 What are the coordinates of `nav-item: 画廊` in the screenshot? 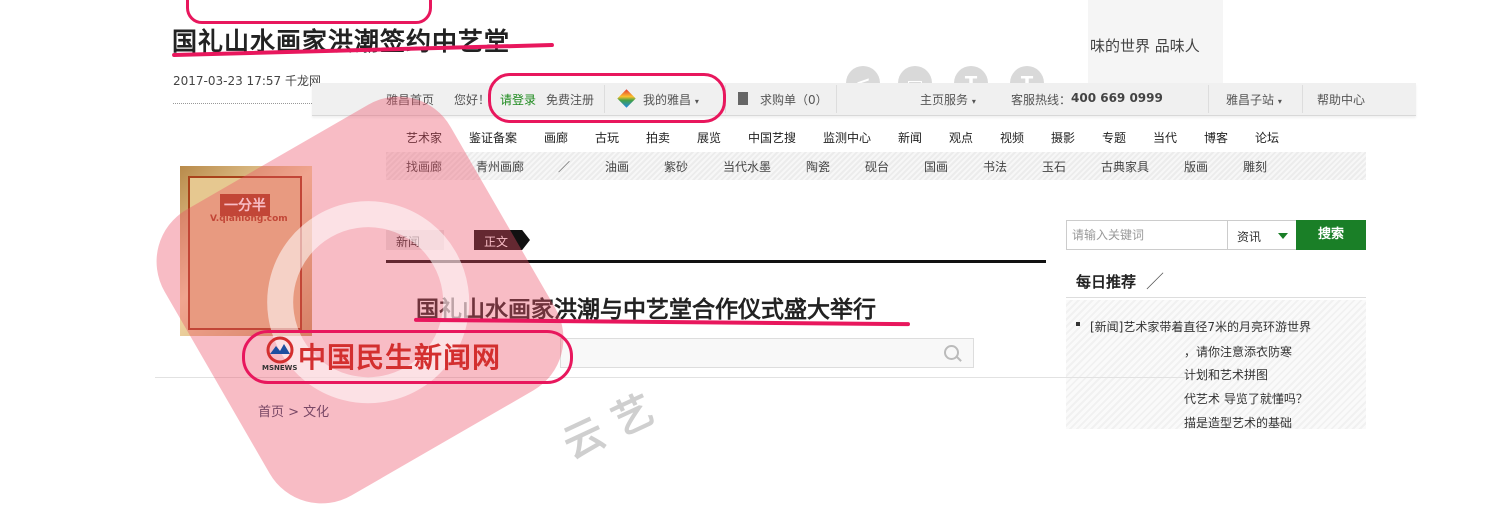 It's located at (556, 137).